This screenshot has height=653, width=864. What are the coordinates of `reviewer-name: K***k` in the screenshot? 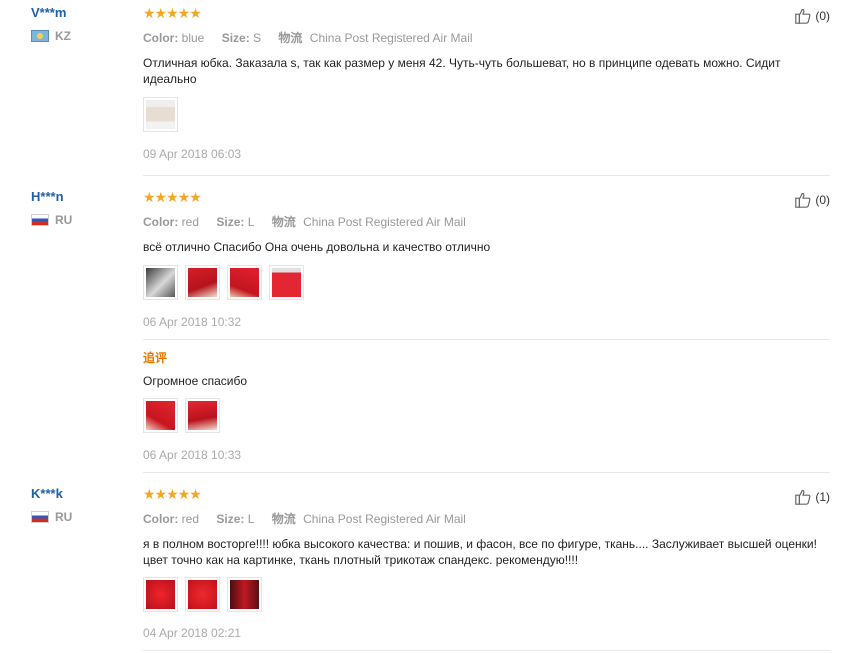 It's located at (47, 493).